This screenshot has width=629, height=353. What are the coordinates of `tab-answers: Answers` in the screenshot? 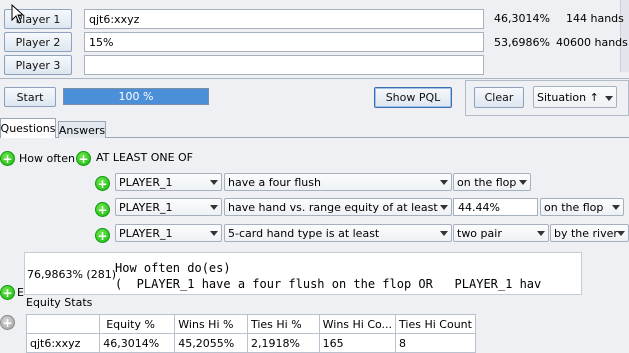 It's located at (82, 129).